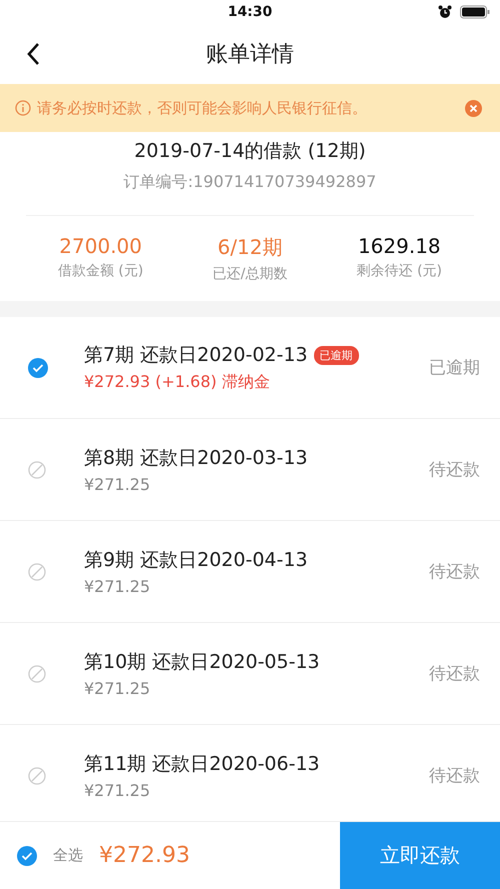 Image resolution: width=500 pixels, height=889 pixels. Describe the element at coordinates (399, 271) in the screenshot. I see `stat-label: 剩余待还 (元)` at that location.